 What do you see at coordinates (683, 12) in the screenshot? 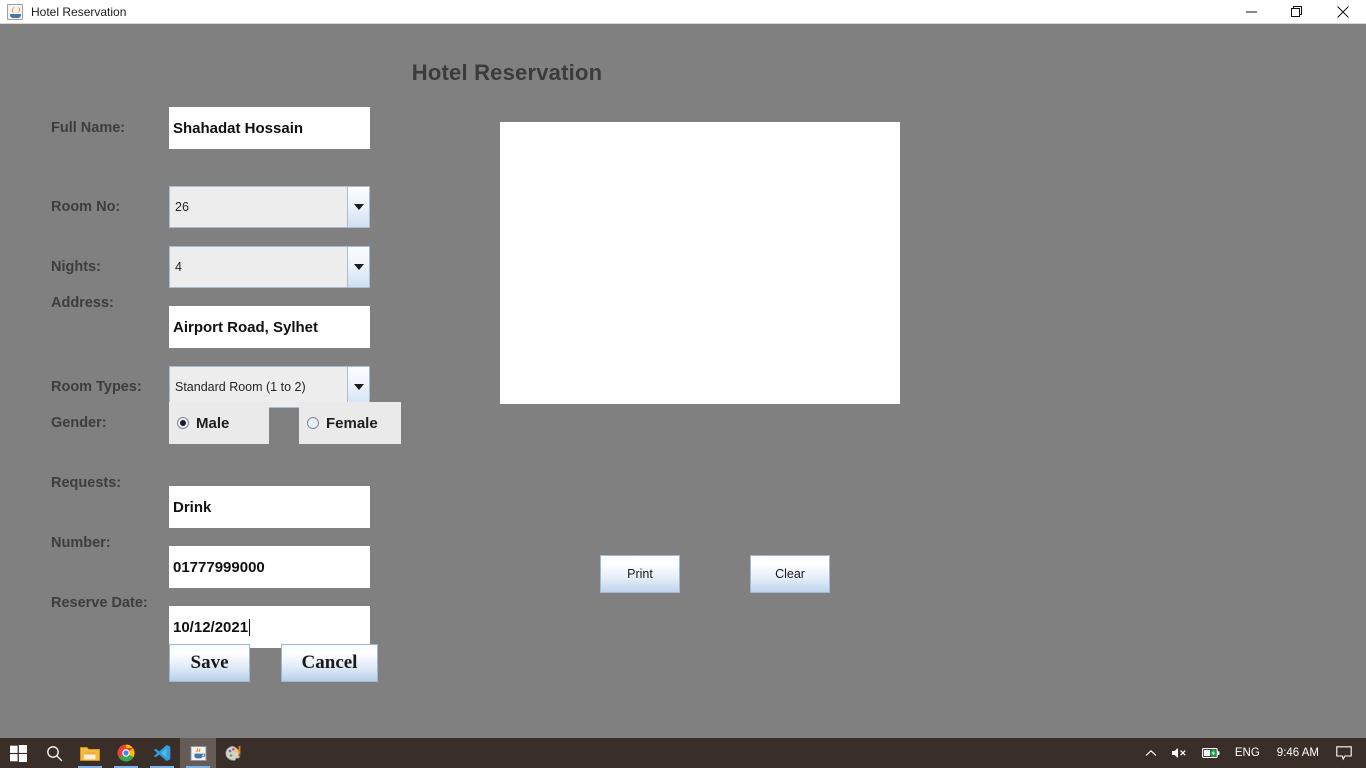
I see `window-titlebar: Hotel Reservation` at bounding box center [683, 12].